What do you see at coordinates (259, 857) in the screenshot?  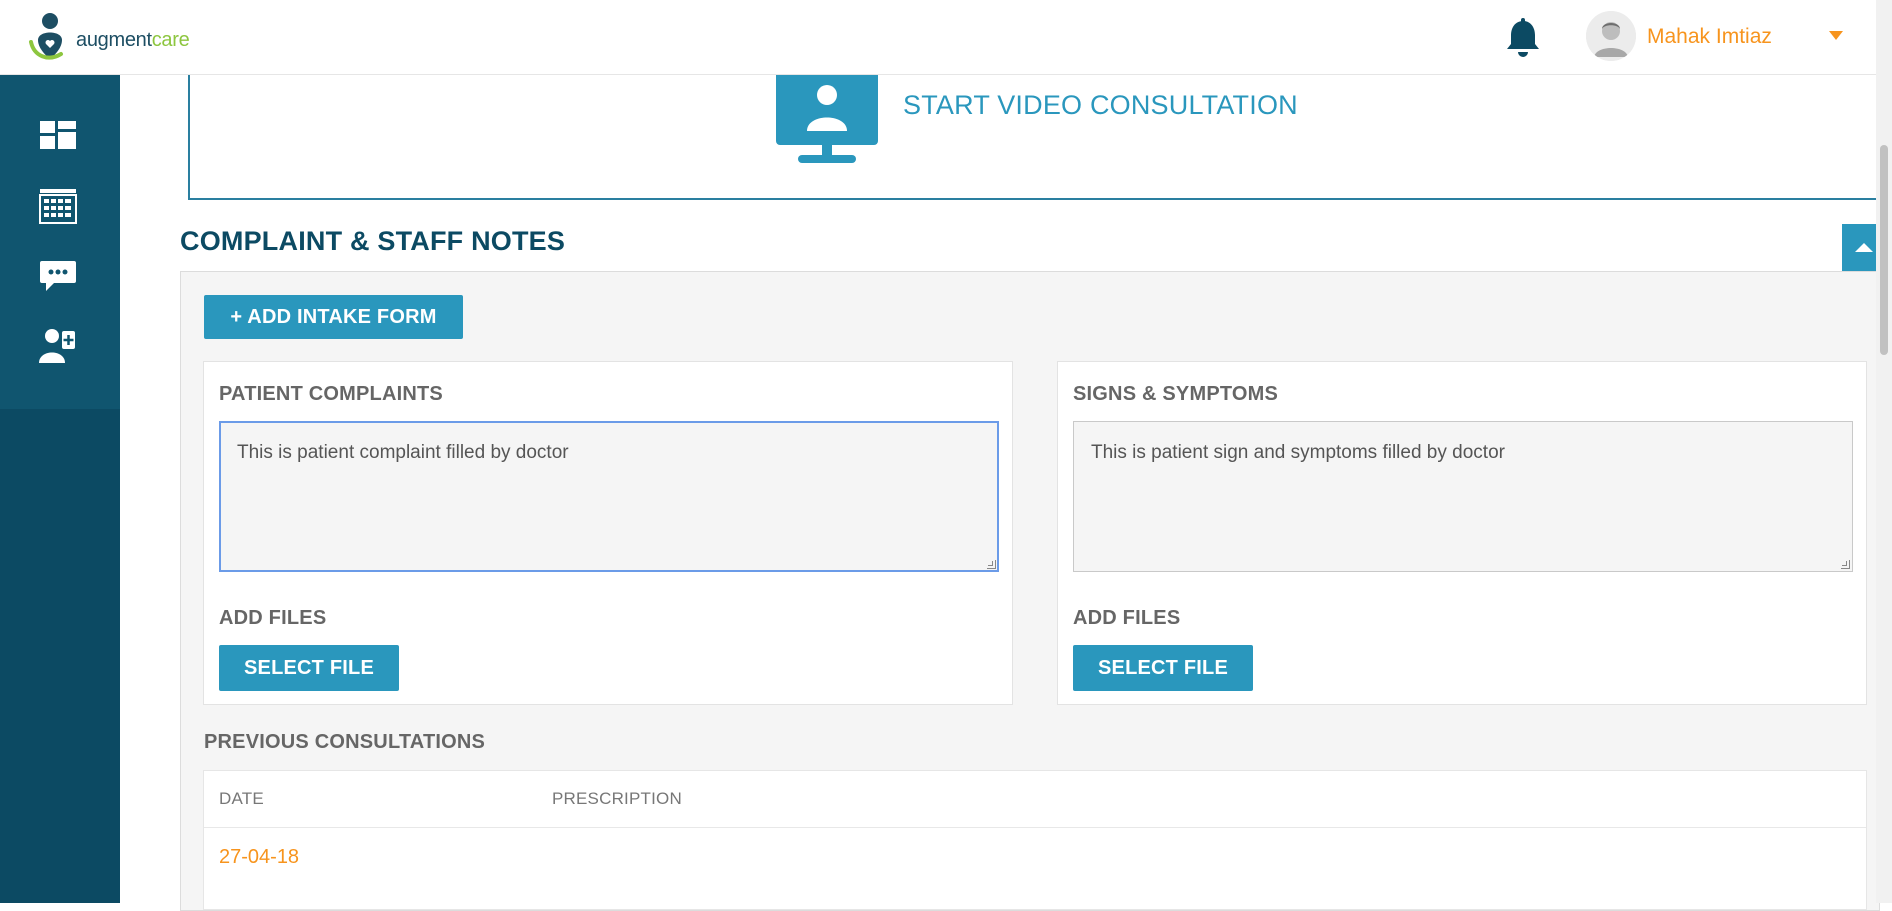 I see `table-row-date: 27-04-18` at bounding box center [259, 857].